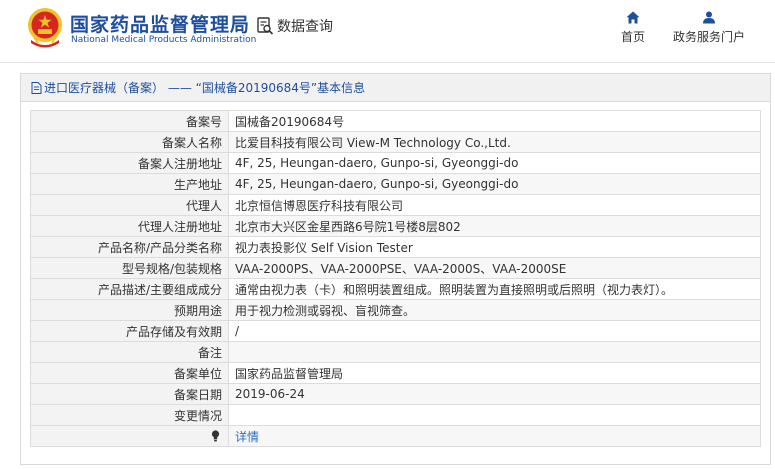 The width and height of the screenshot is (775, 469). Describe the element at coordinates (129, 373) in the screenshot. I see `field-label: 备案单位` at that location.